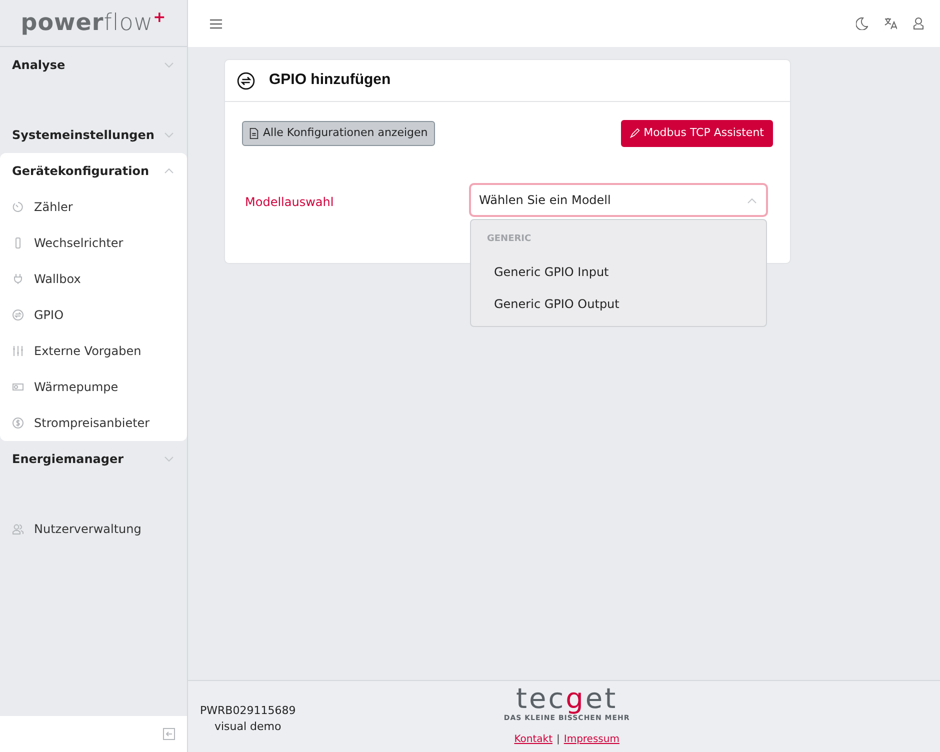  What do you see at coordinates (618, 272) in the screenshot?
I see `dropdown-option: Generic GPIO Input` at bounding box center [618, 272].